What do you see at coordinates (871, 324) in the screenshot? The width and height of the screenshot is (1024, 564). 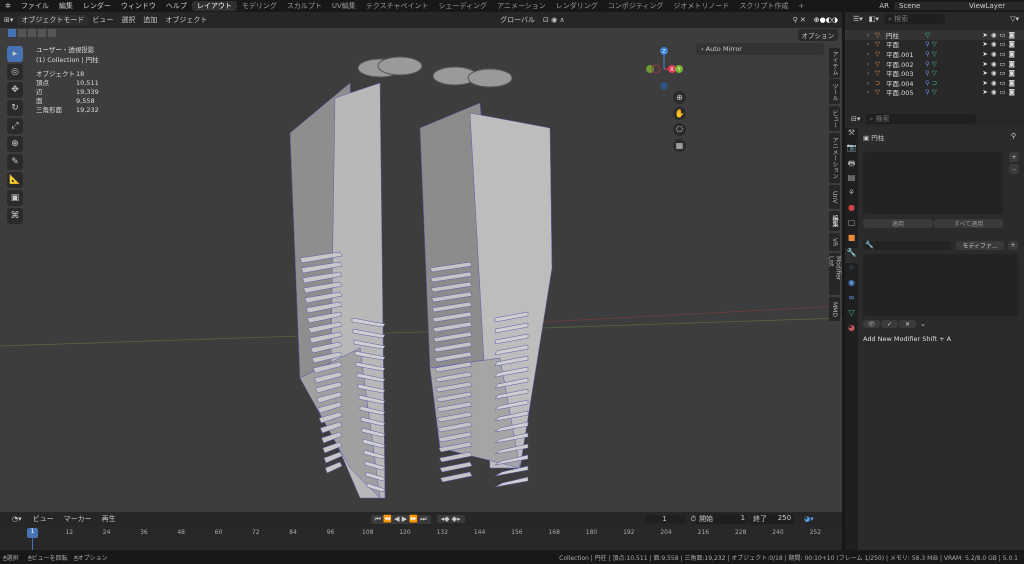 I see `toggle-viewport-icon: 👁` at bounding box center [871, 324].